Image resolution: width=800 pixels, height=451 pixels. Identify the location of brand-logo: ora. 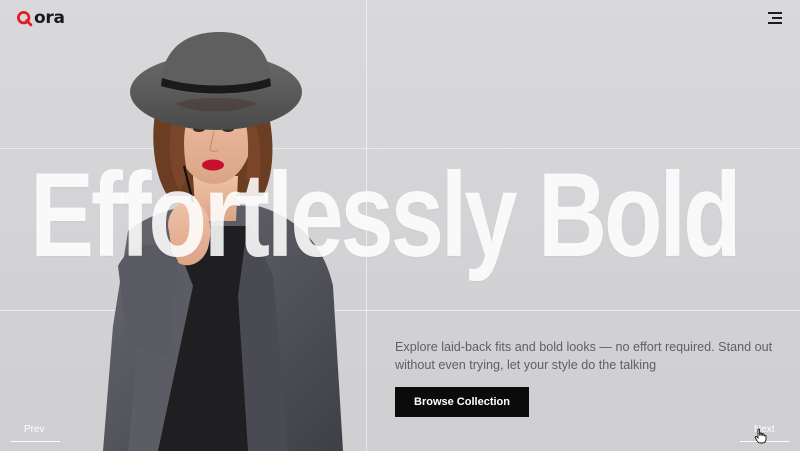
(40, 18).